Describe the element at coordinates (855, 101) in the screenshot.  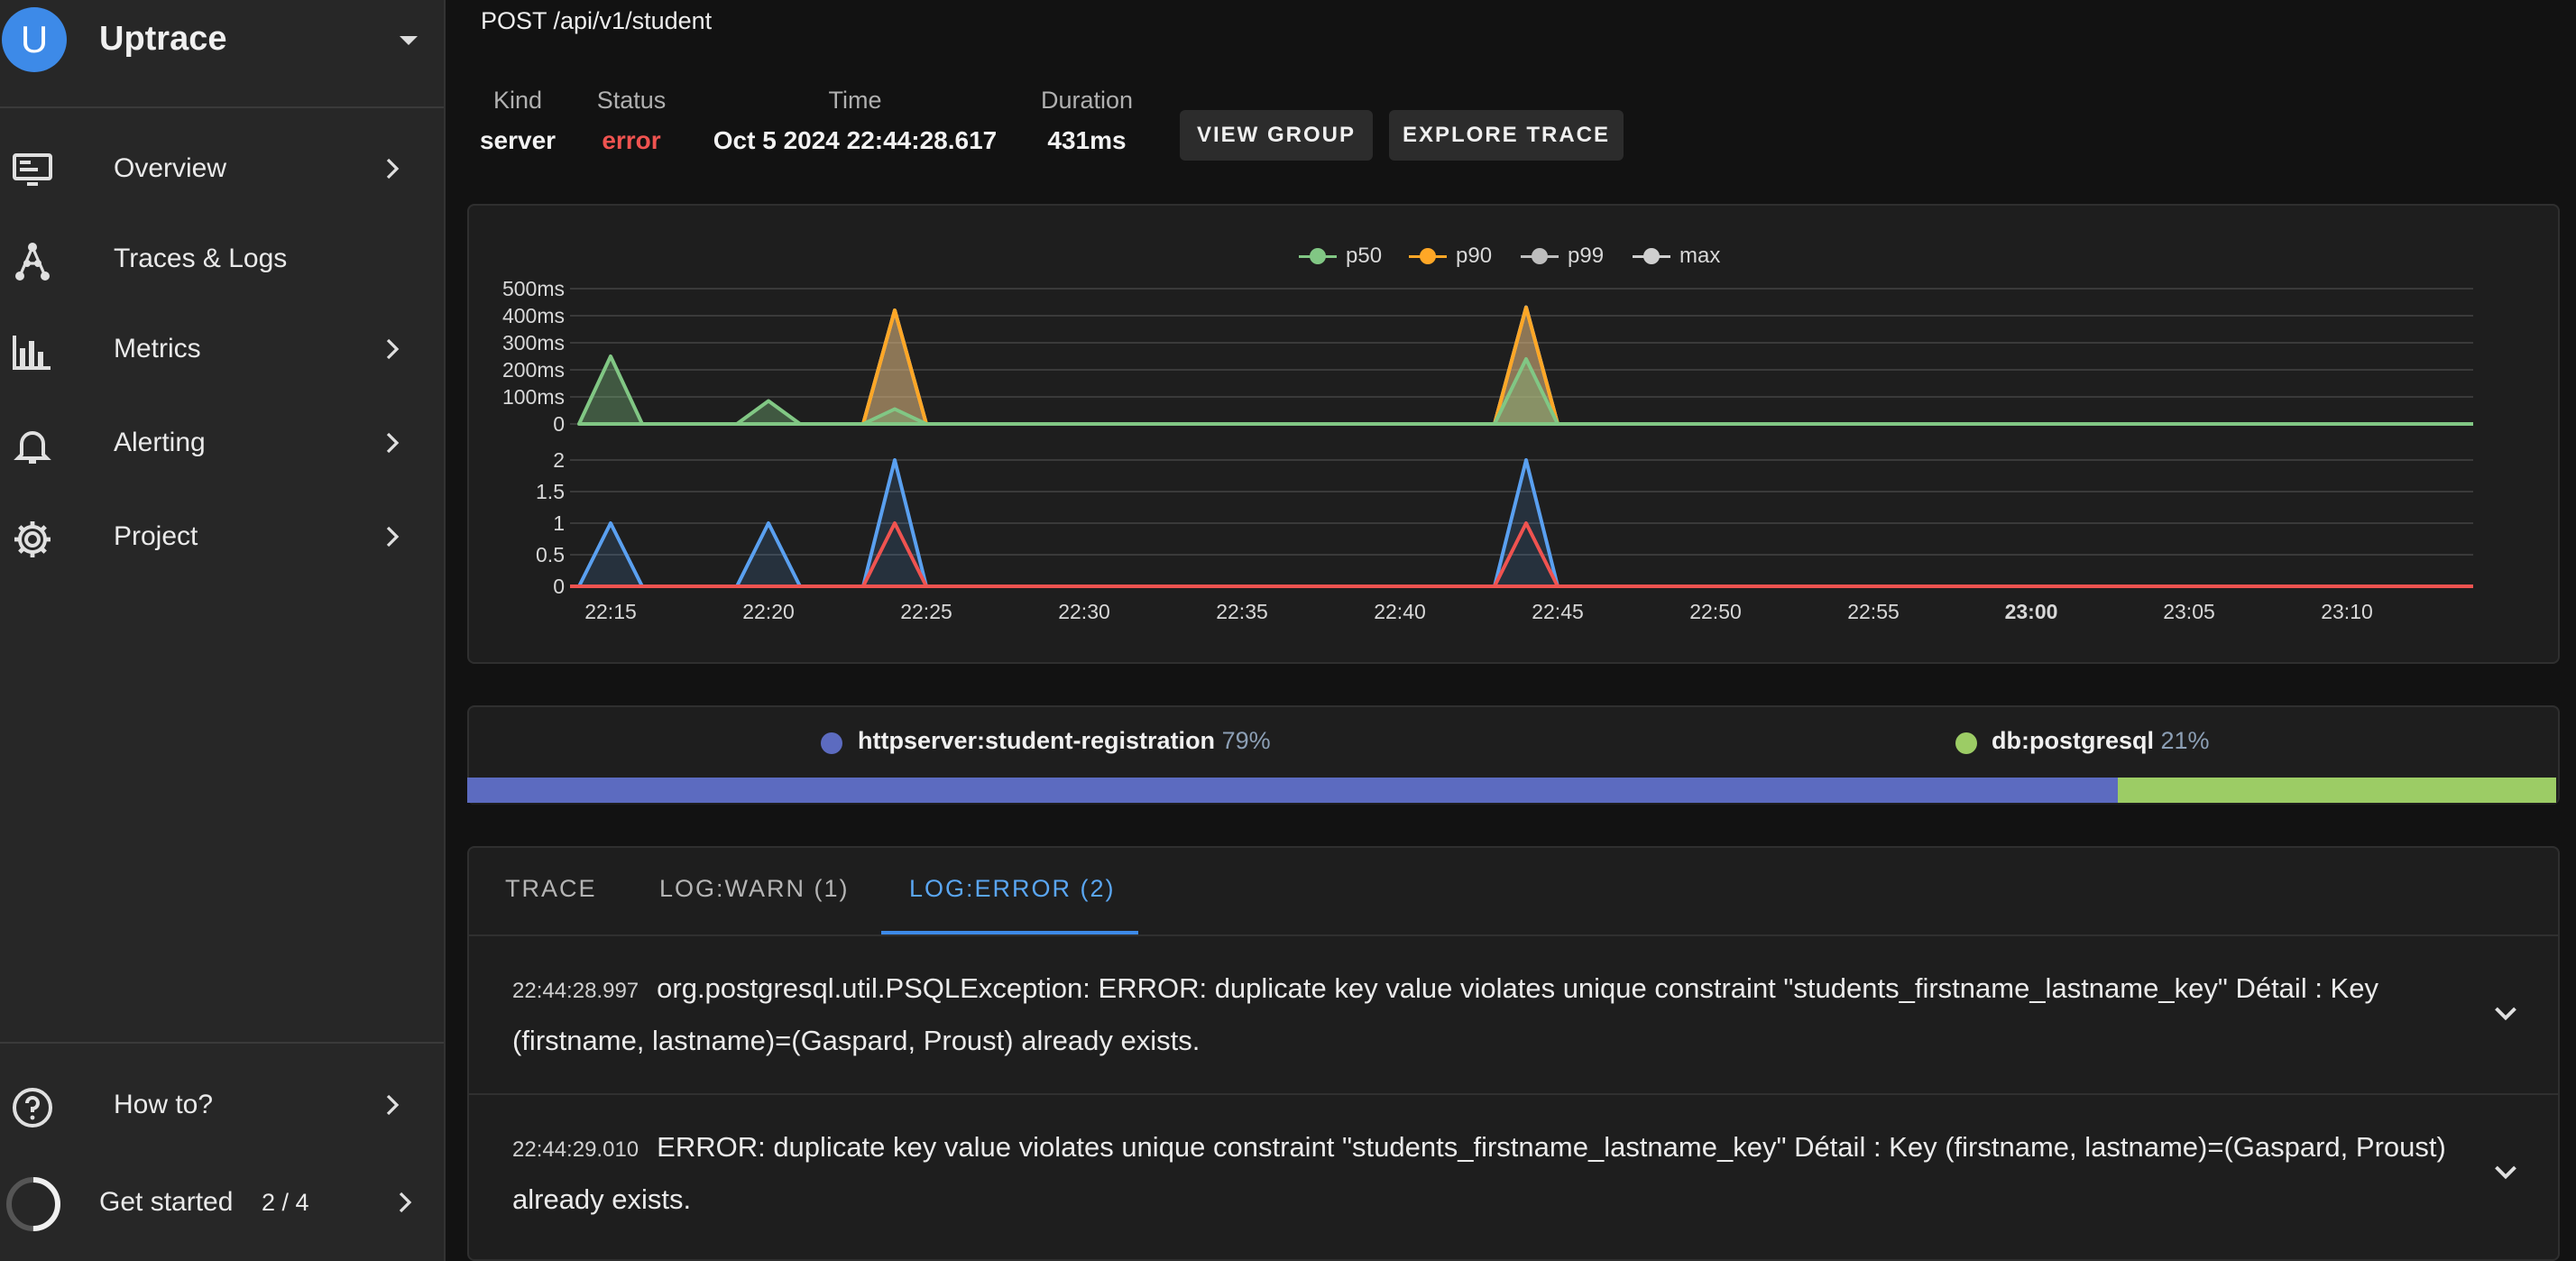
I see `time-label: Time` at that location.